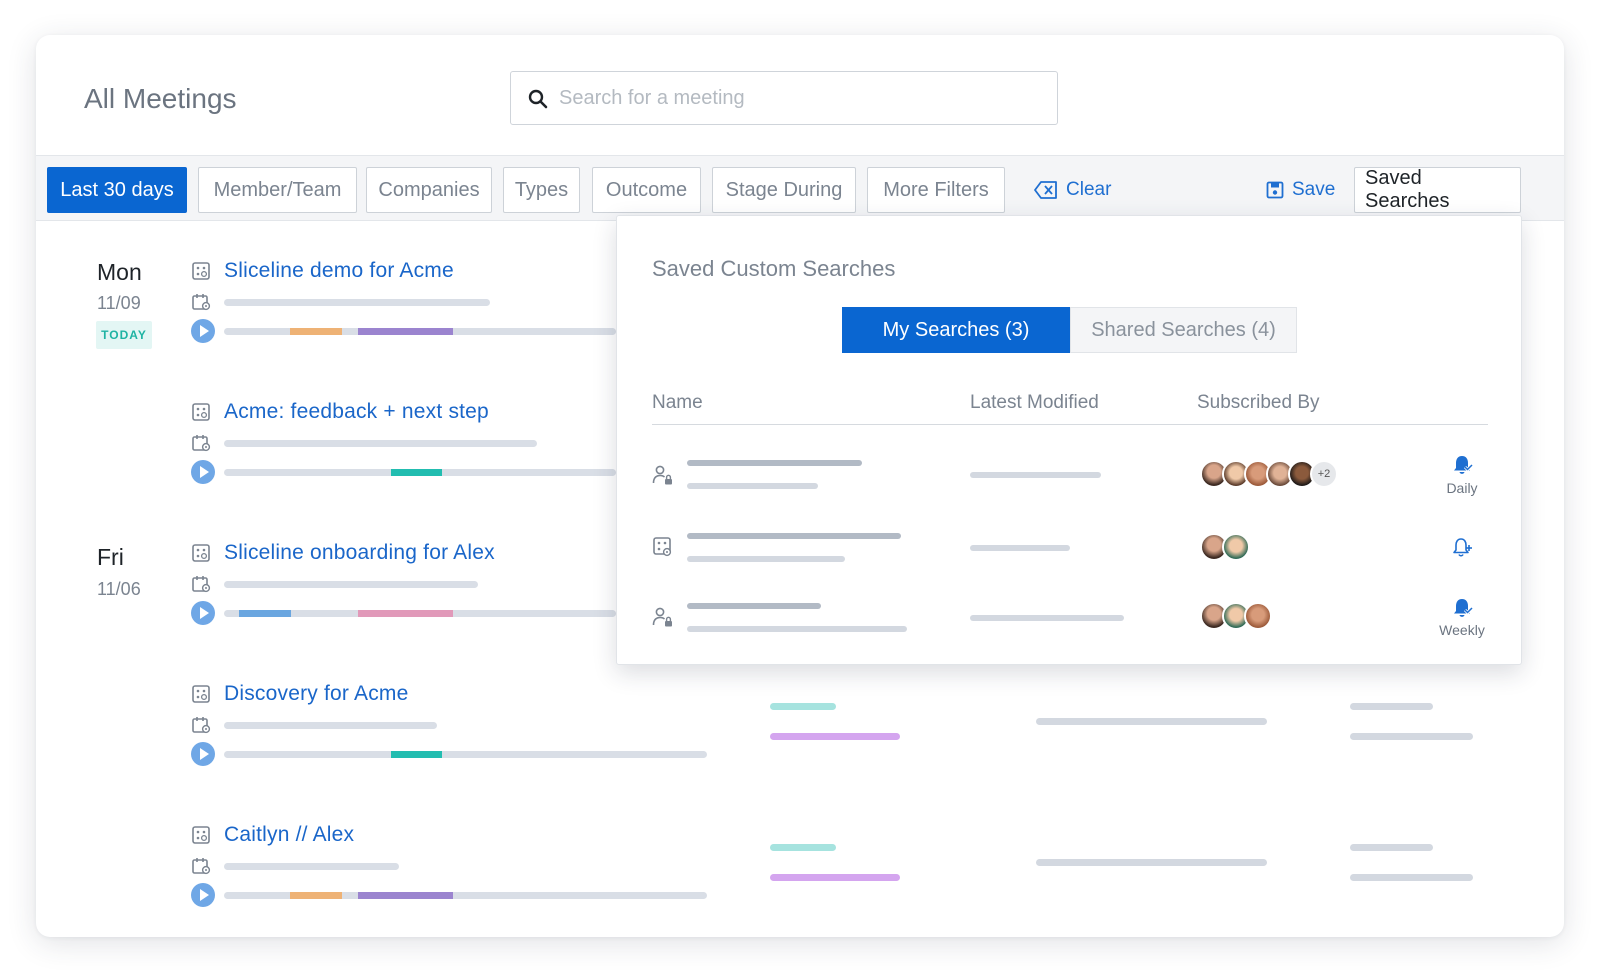  What do you see at coordinates (1070, 424) in the screenshot?
I see `divider` at bounding box center [1070, 424].